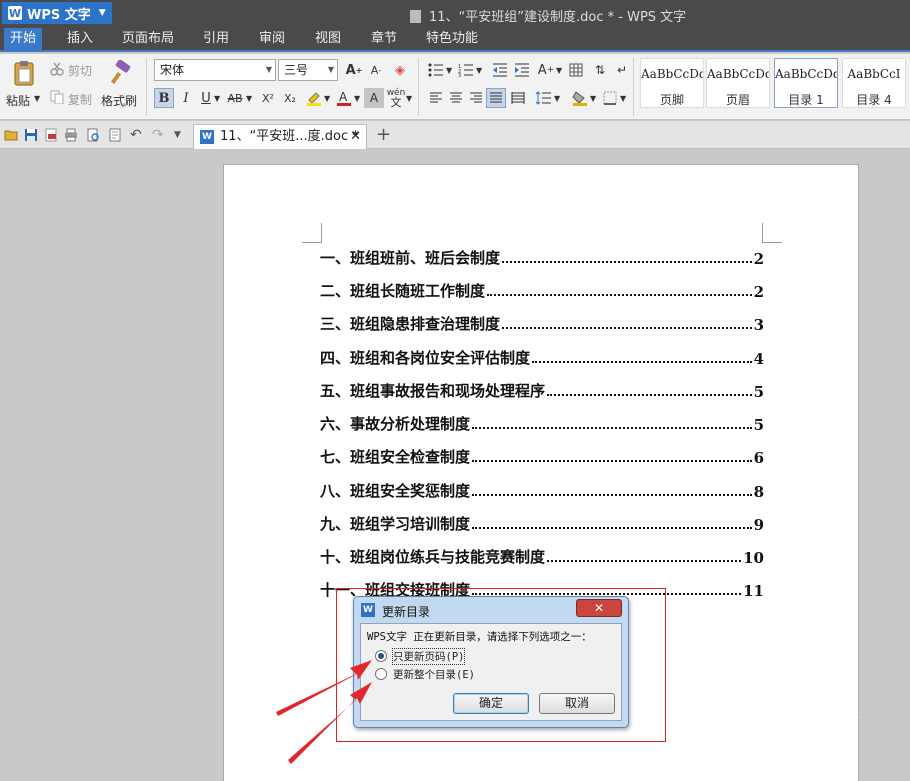 This screenshot has width=910, height=781. I want to click on font-name-dropdown-icon: ▼, so click(269, 70).